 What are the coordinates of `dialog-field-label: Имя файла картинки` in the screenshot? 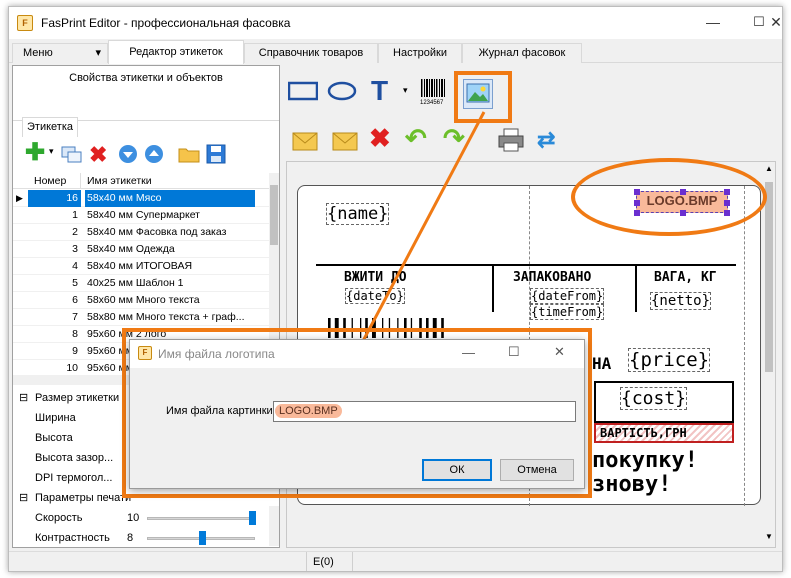 It's located at (219, 411).